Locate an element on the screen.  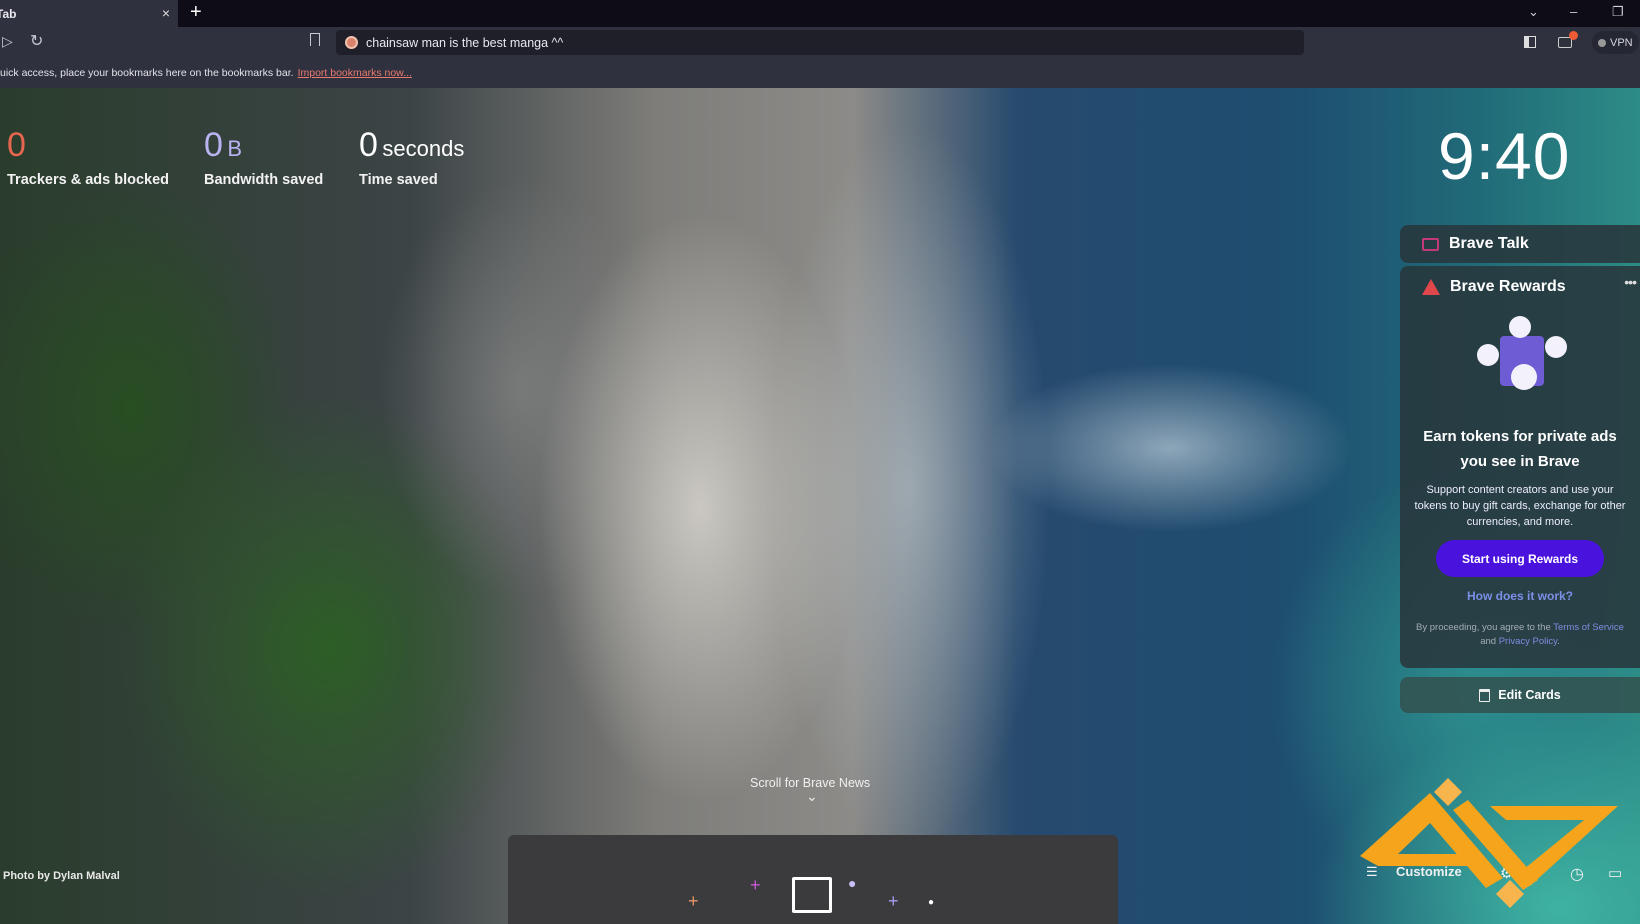
stat-bandwidth: 0 B Bandwidth saved is located at coordinates (263, 158).